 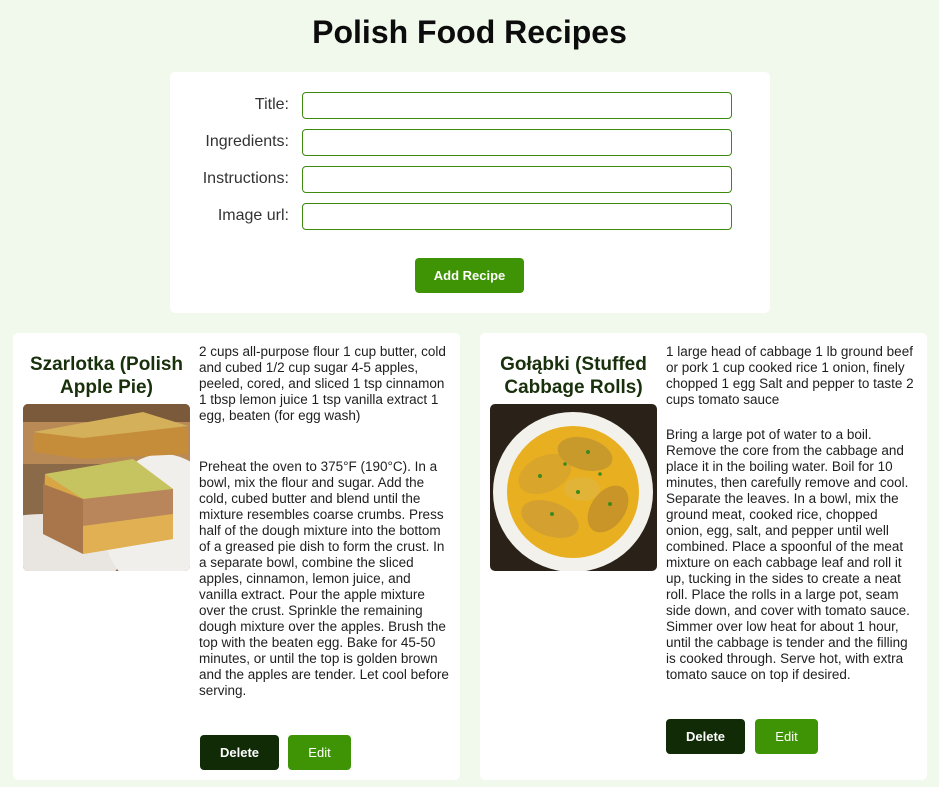 I want to click on recipe-title: Szarlotka (Polish Apple Pie), so click(x=106, y=376).